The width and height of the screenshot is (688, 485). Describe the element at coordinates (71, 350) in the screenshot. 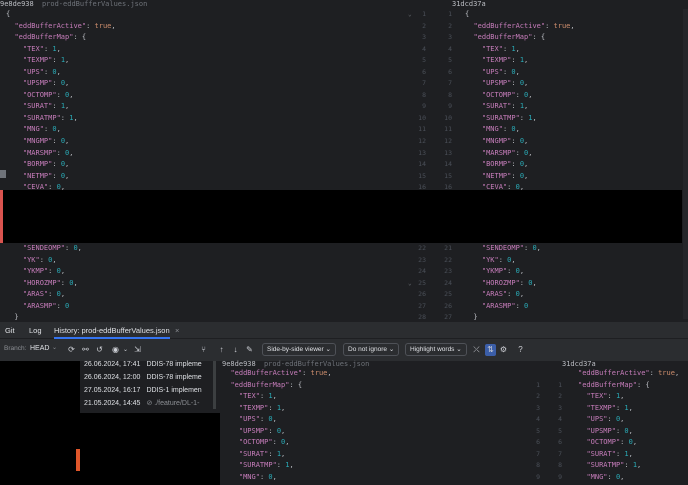

I see `refresh-icon: ⟳` at that location.